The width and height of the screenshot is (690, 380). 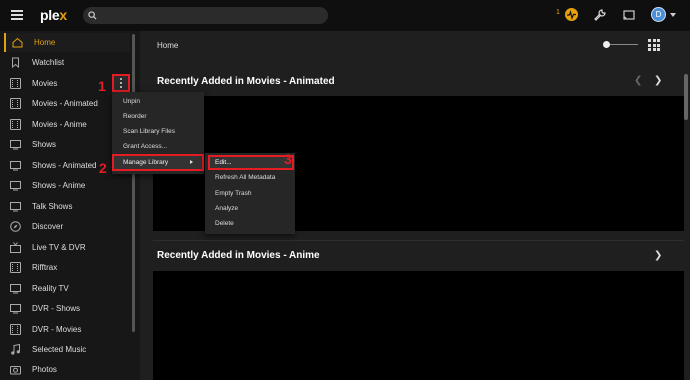 I want to click on step-label-2: 2, so click(x=103, y=168).